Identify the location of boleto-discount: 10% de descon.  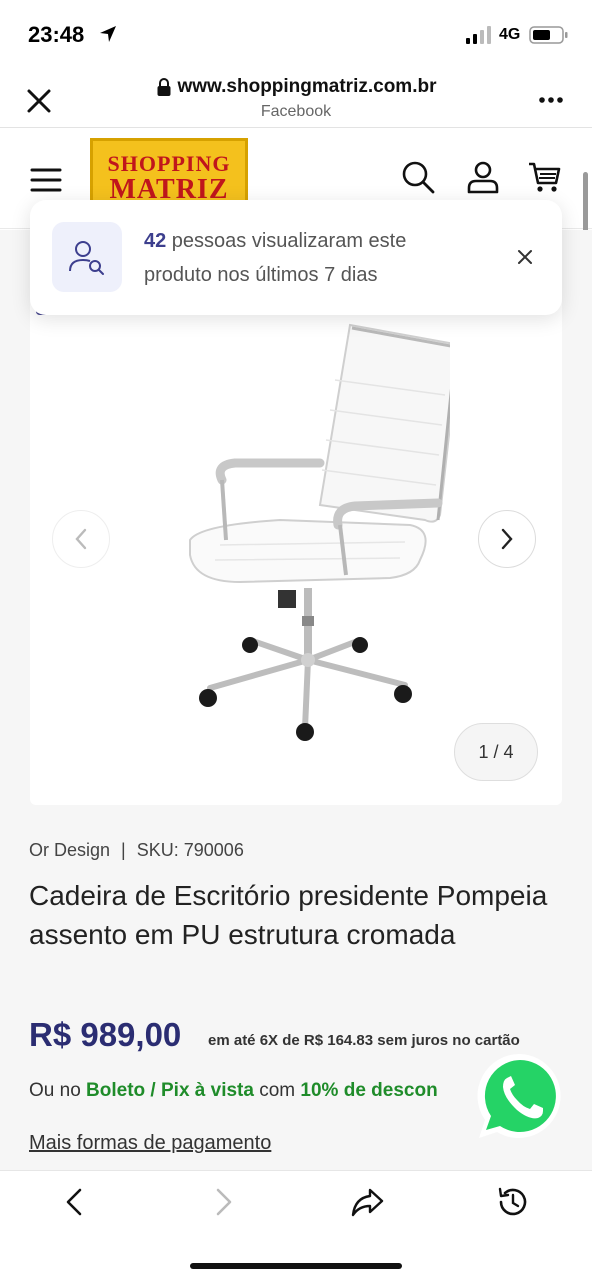
(369, 1090).